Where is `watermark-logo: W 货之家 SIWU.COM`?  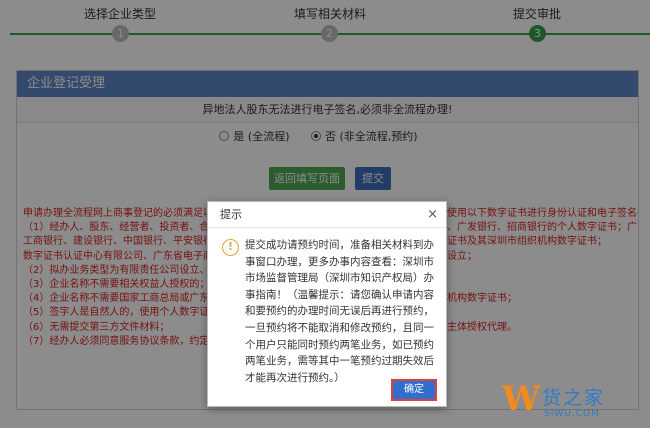 watermark-logo: W 货之家 SIWU.COM is located at coordinates (573, 402).